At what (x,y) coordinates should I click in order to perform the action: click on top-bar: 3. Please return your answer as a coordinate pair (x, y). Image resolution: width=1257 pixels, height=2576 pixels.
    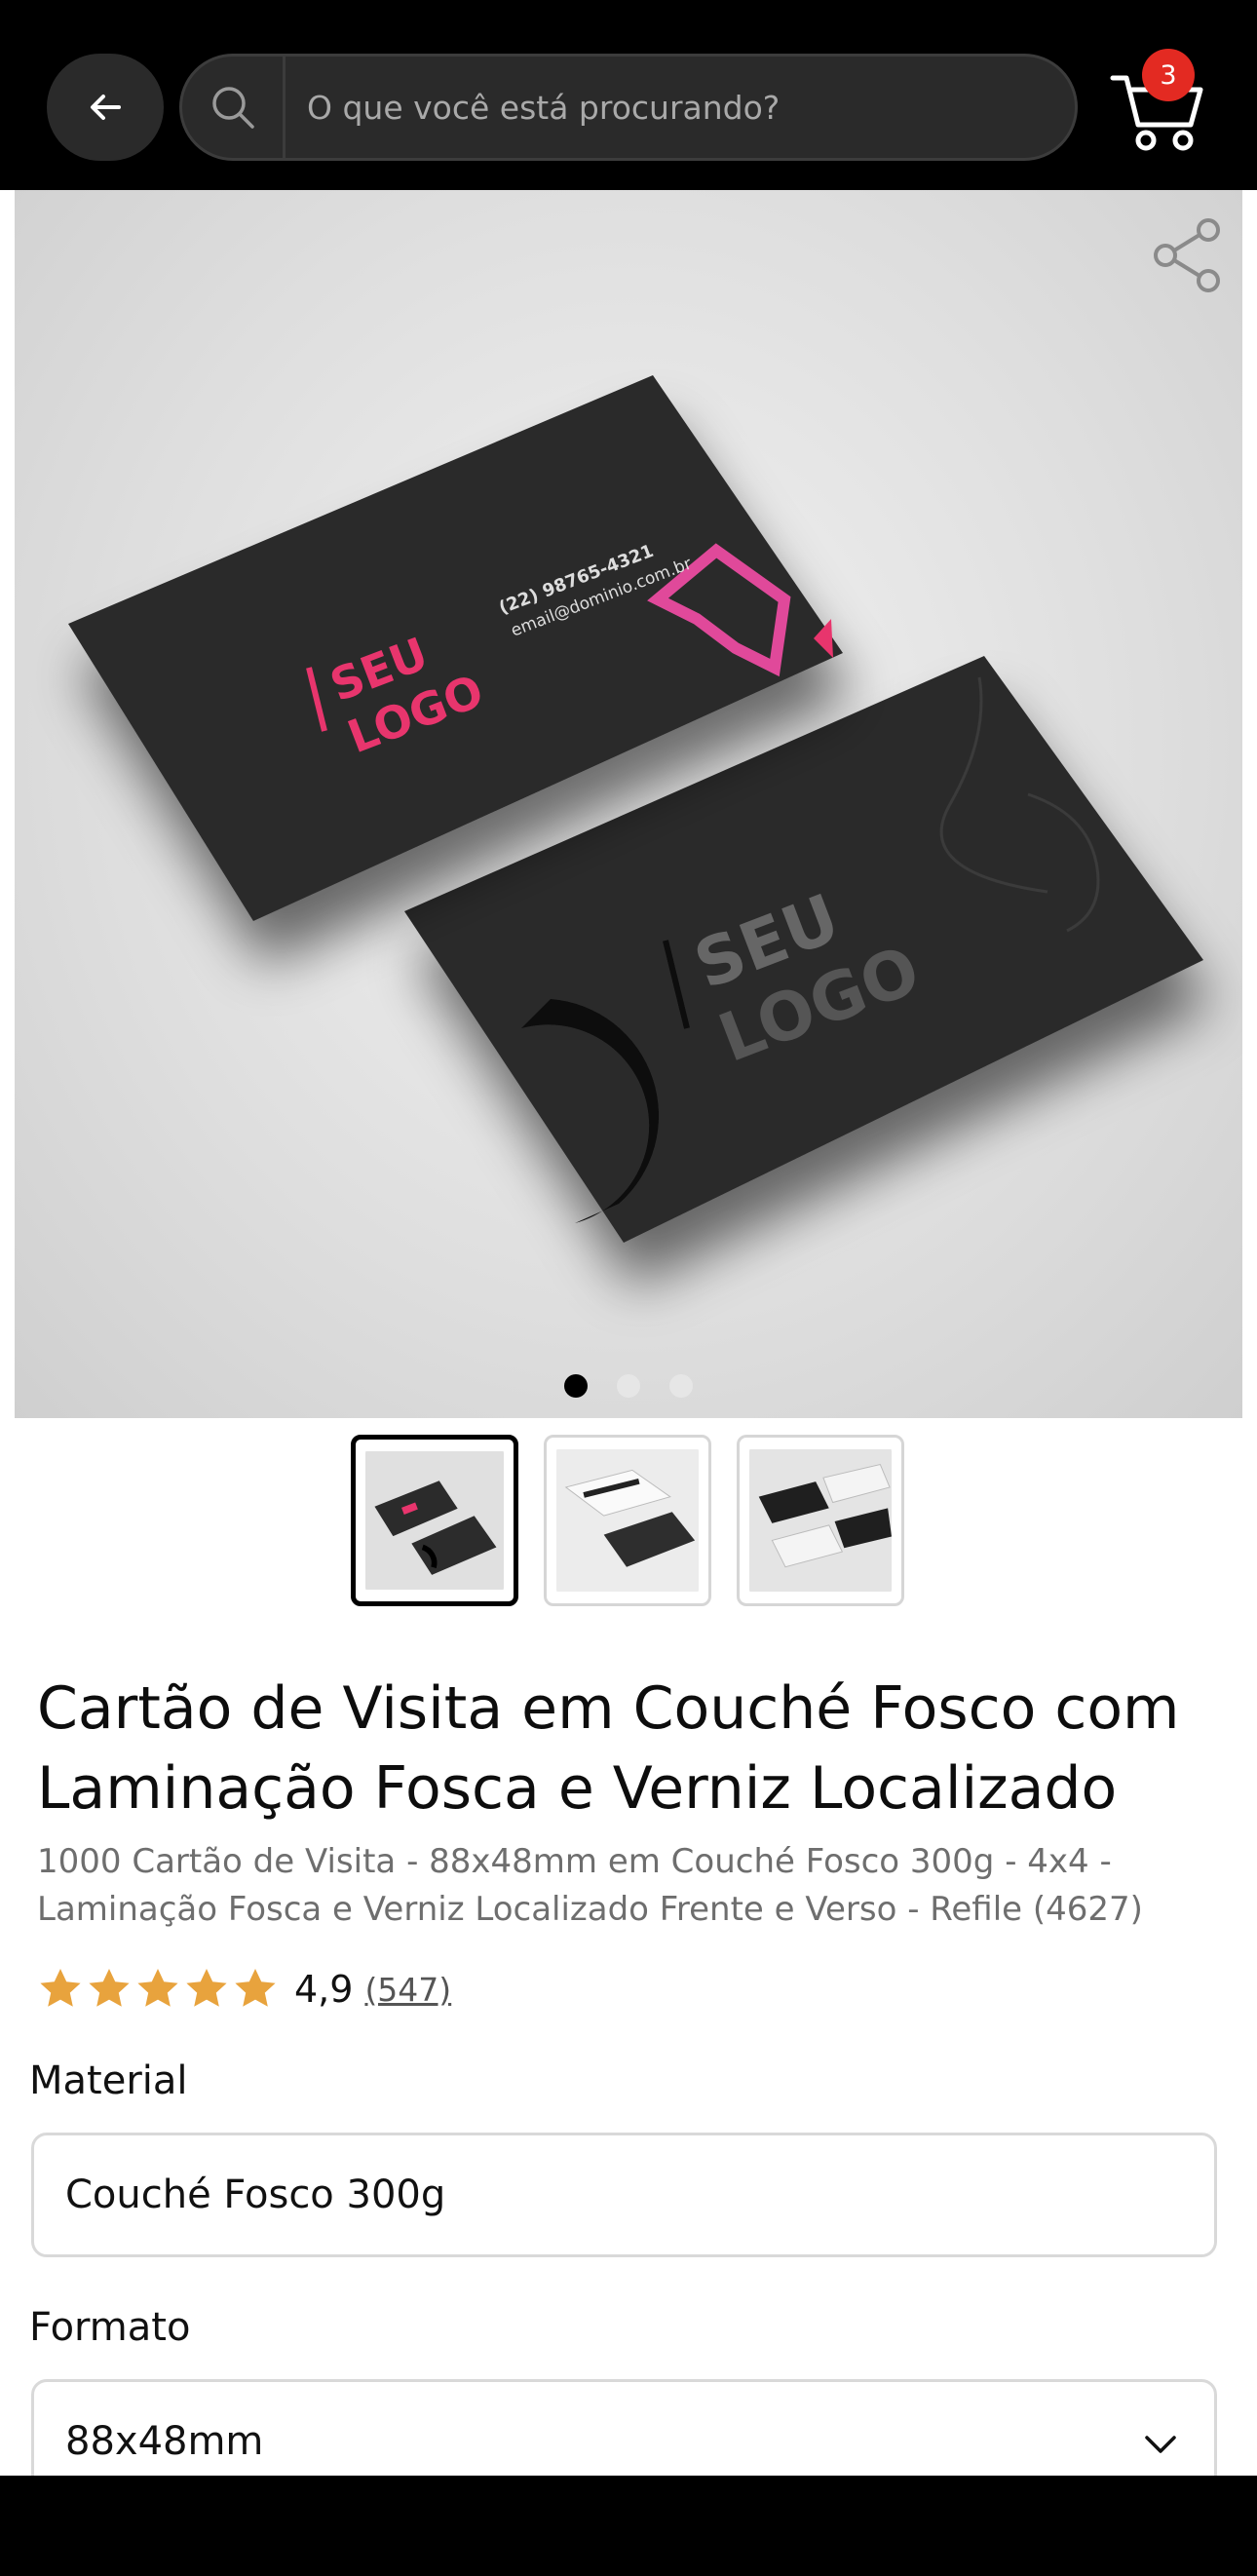
    Looking at the image, I should click on (628, 95).